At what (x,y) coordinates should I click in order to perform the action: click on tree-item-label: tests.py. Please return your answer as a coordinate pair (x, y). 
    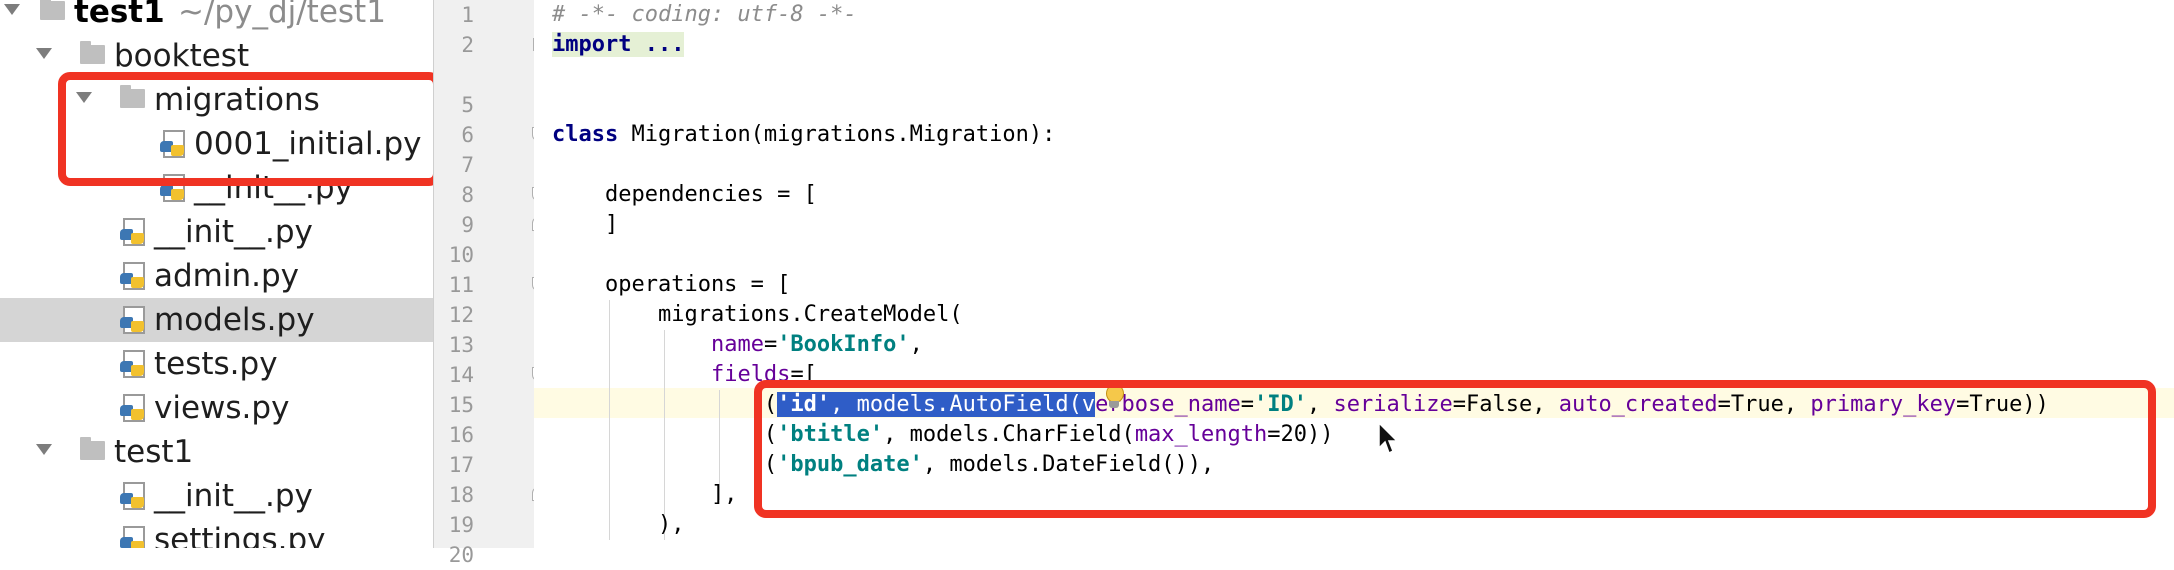
    Looking at the image, I should click on (216, 364).